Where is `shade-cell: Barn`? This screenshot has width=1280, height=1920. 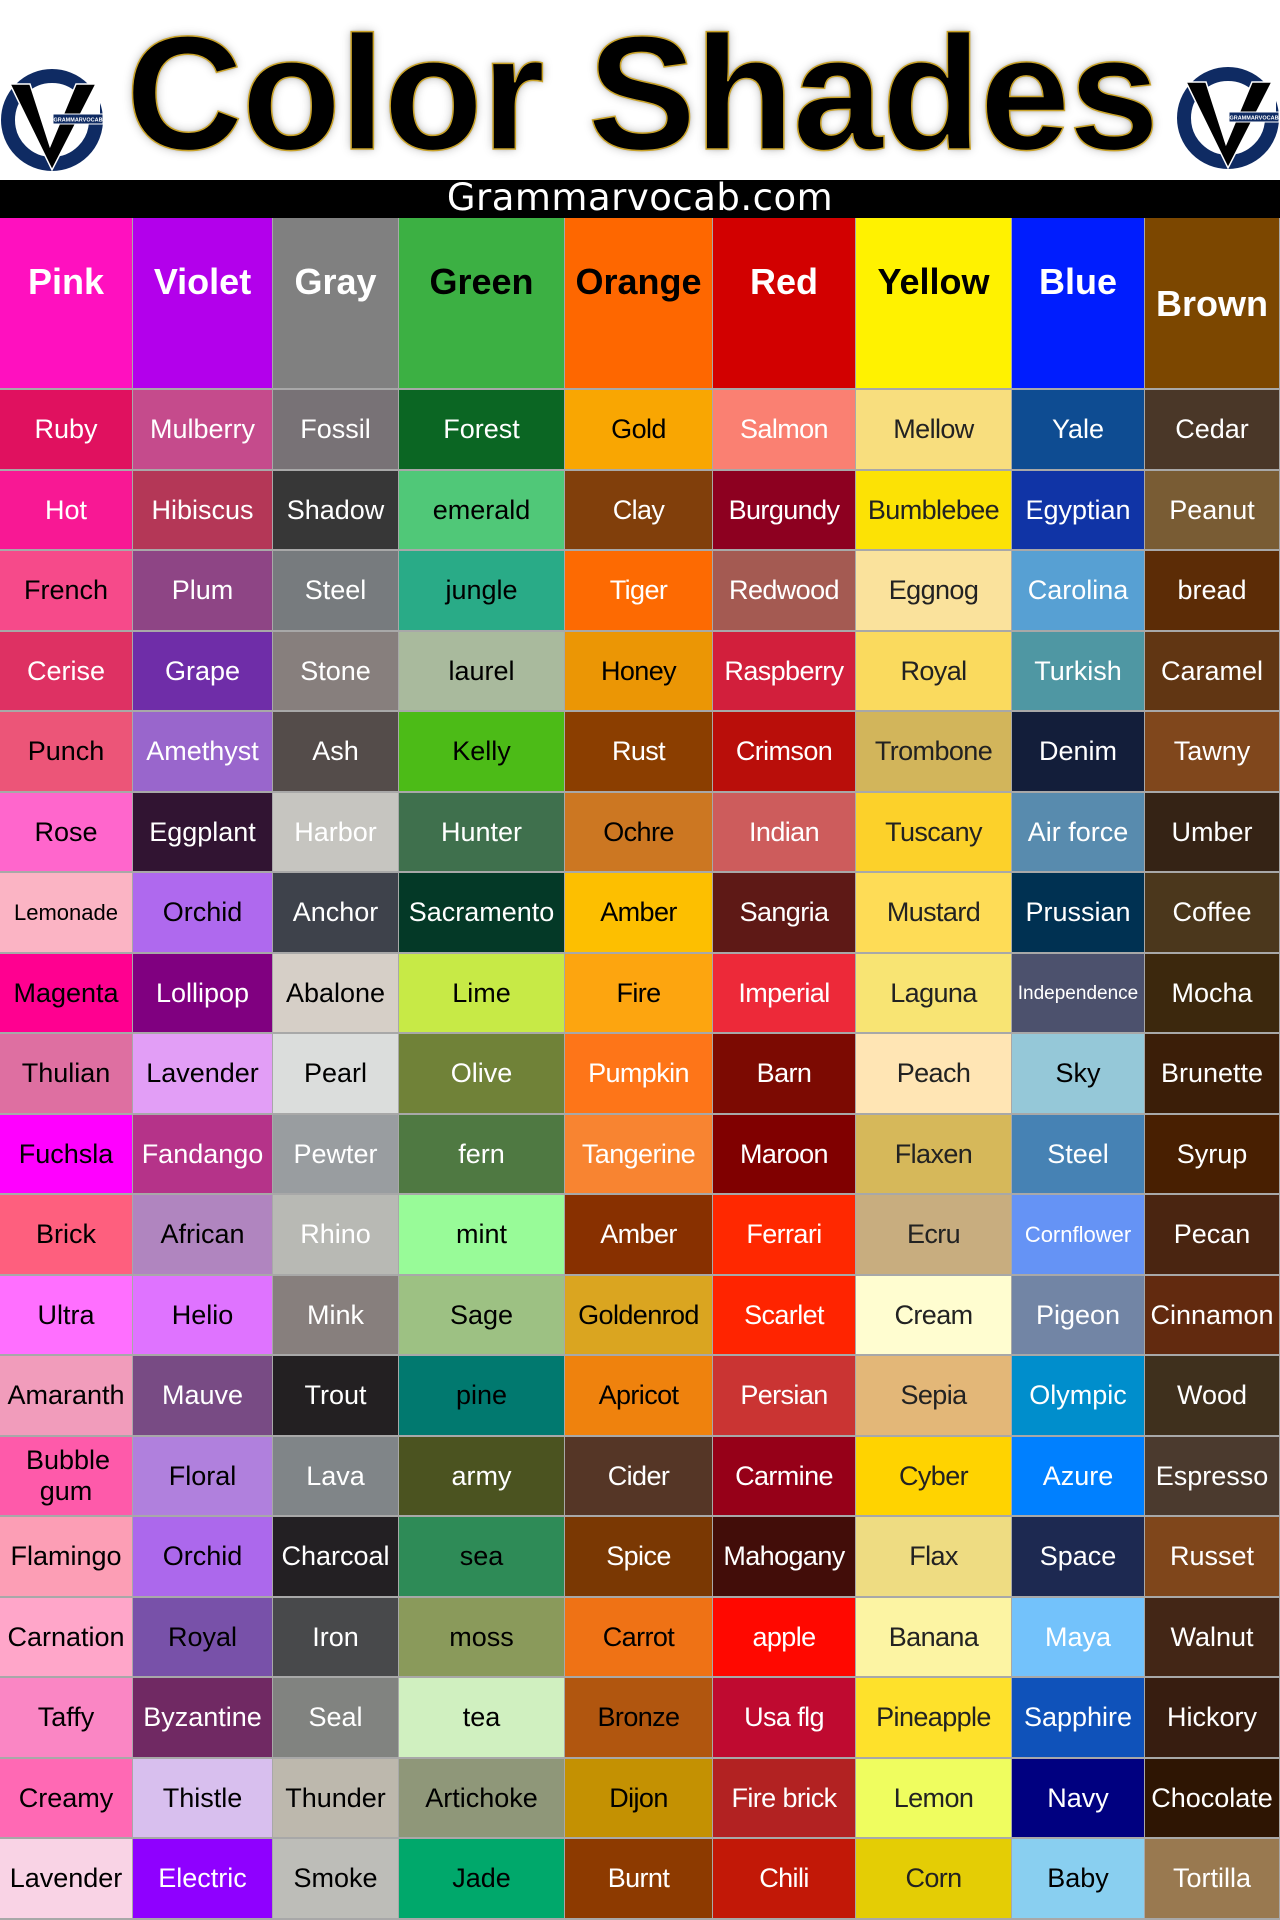
shade-cell: Barn is located at coordinates (784, 1074).